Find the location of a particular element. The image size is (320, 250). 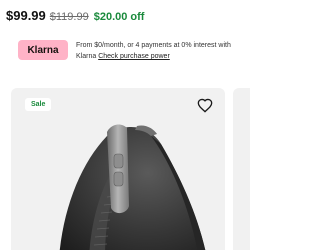

klarna-logo: Klarna is located at coordinates (43, 50).